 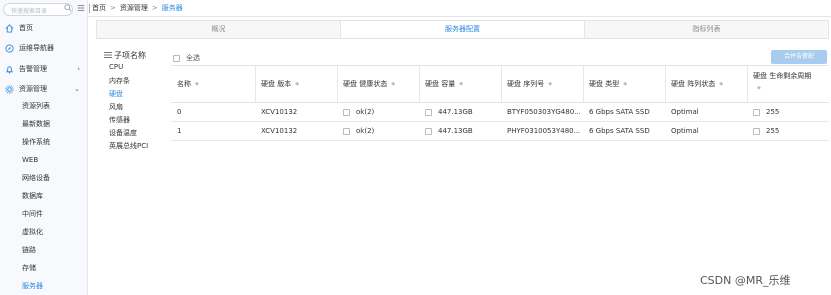 I want to click on gear-icon, so click(x=9, y=89).